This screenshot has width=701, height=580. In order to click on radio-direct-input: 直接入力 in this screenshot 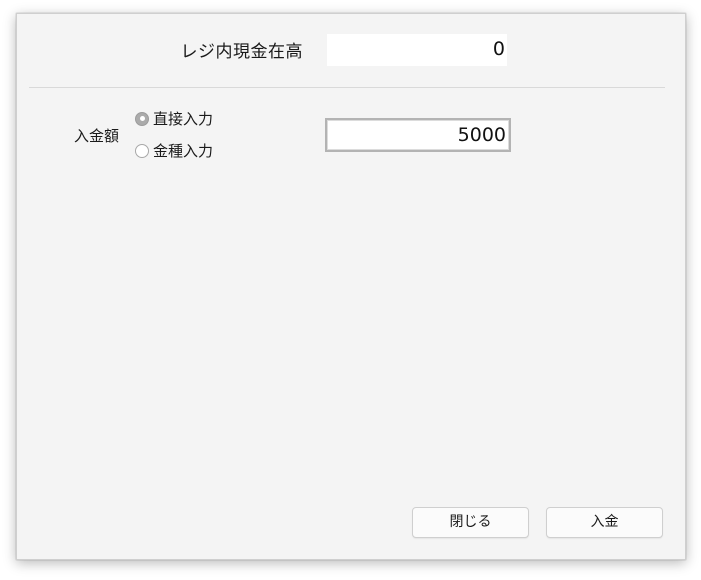, I will do `click(174, 118)`.